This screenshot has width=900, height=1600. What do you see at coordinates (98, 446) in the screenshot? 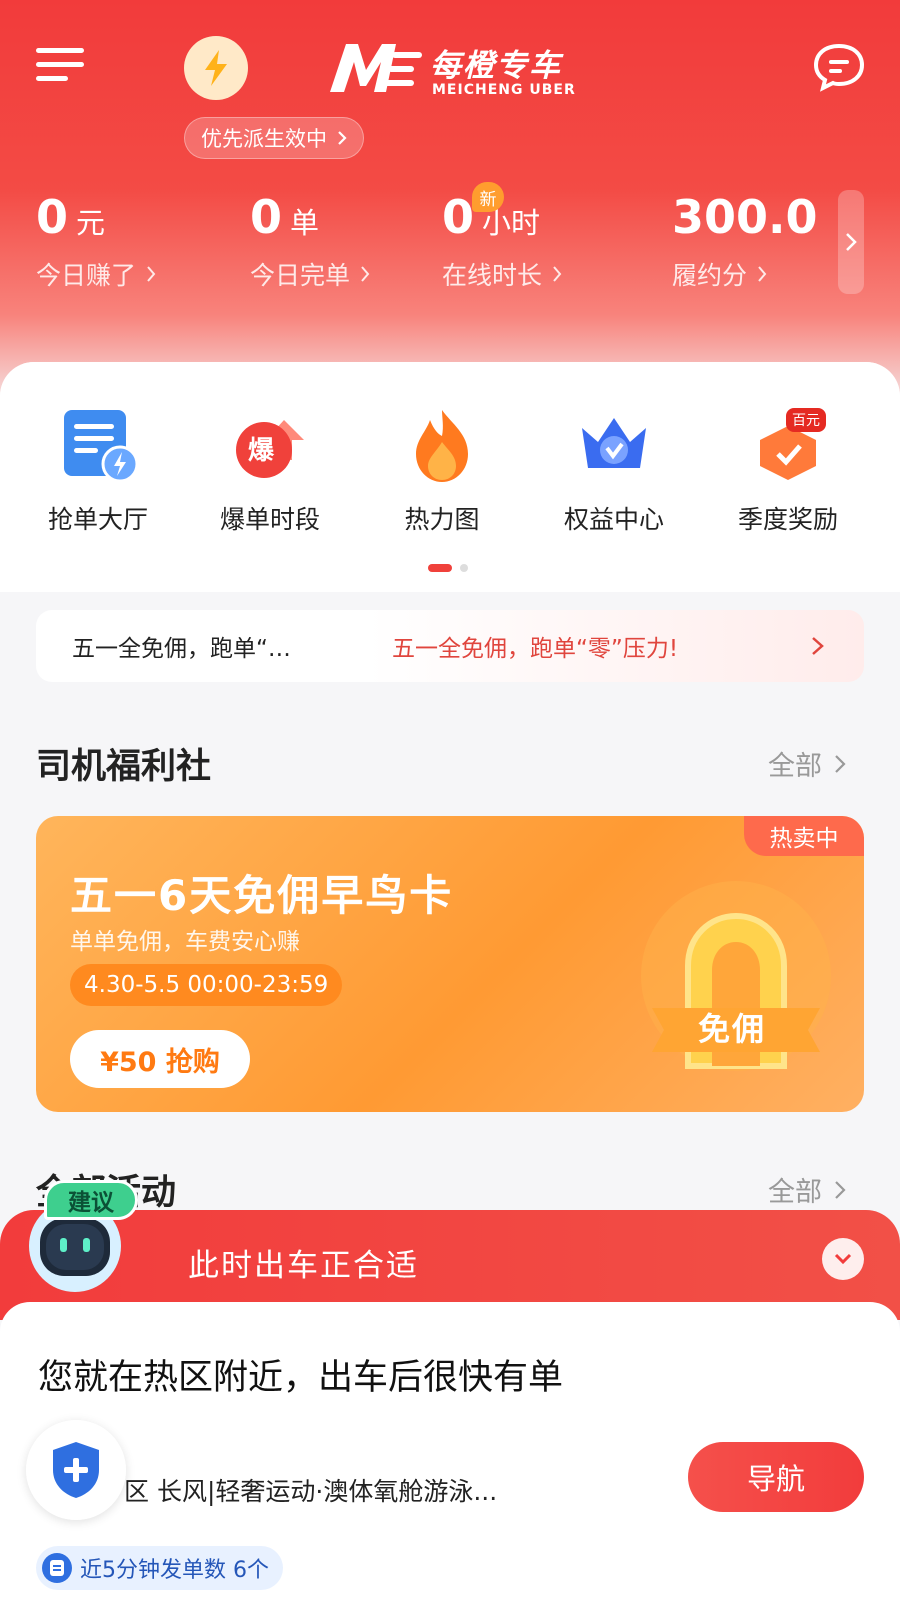
I see `order-hall-icon` at bounding box center [98, 446].